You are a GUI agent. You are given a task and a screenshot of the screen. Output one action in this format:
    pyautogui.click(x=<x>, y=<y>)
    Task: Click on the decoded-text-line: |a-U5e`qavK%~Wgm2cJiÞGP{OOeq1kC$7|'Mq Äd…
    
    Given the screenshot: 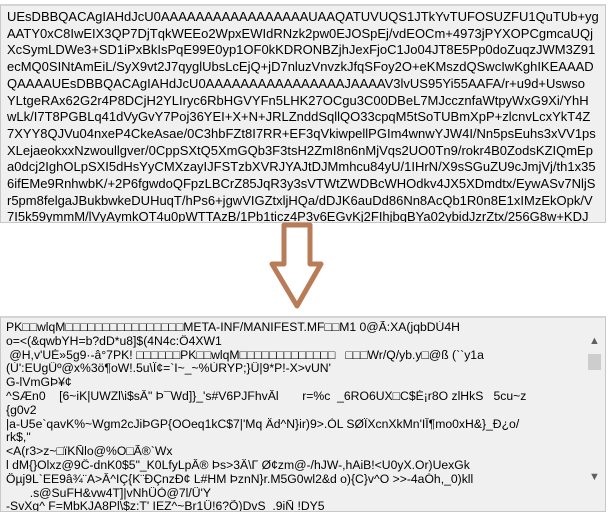 What is the action you would take?
    pyautogui.click(x=263, y=424)
    